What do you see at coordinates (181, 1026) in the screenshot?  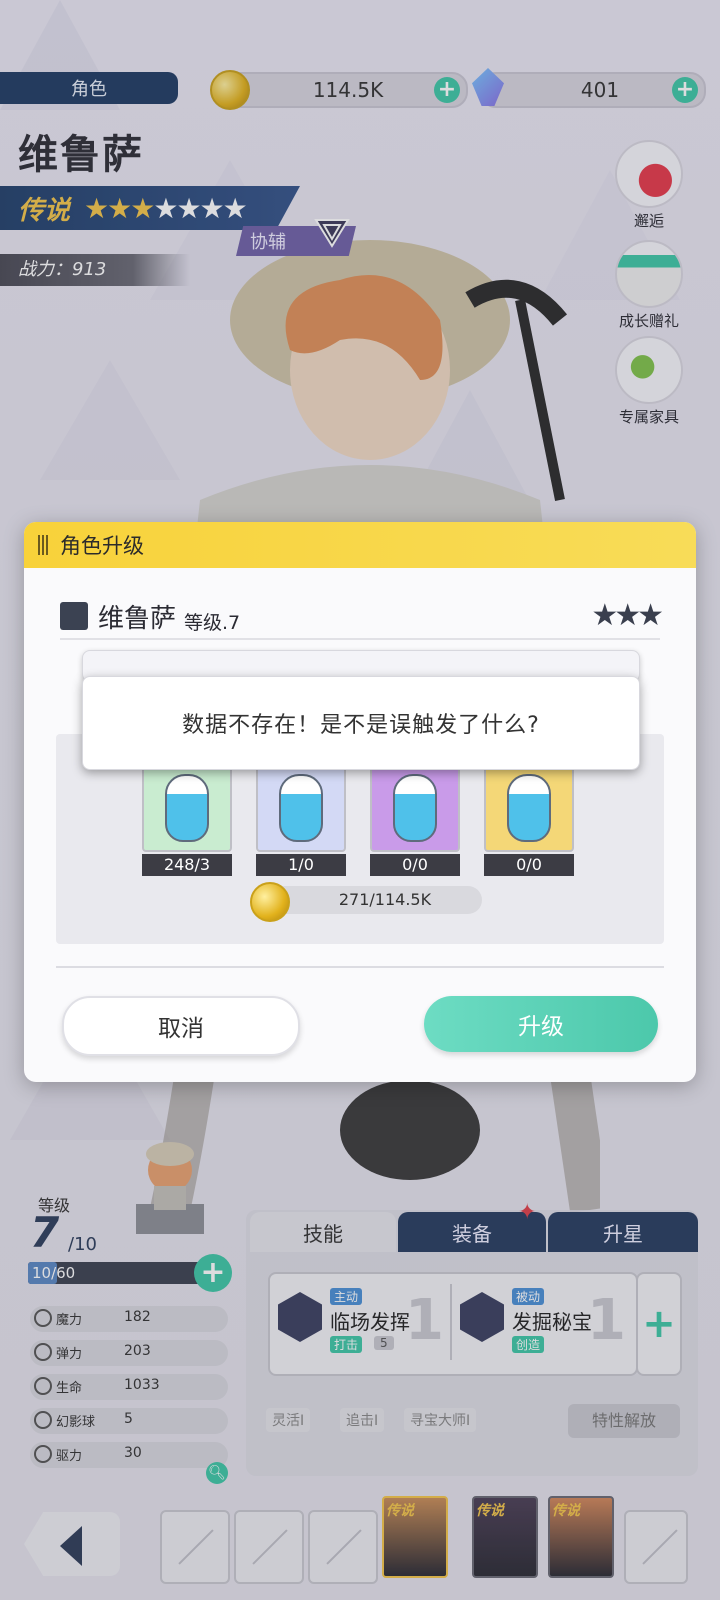 I see `cancel-button: 取消` at bounding box center [181, 1026].